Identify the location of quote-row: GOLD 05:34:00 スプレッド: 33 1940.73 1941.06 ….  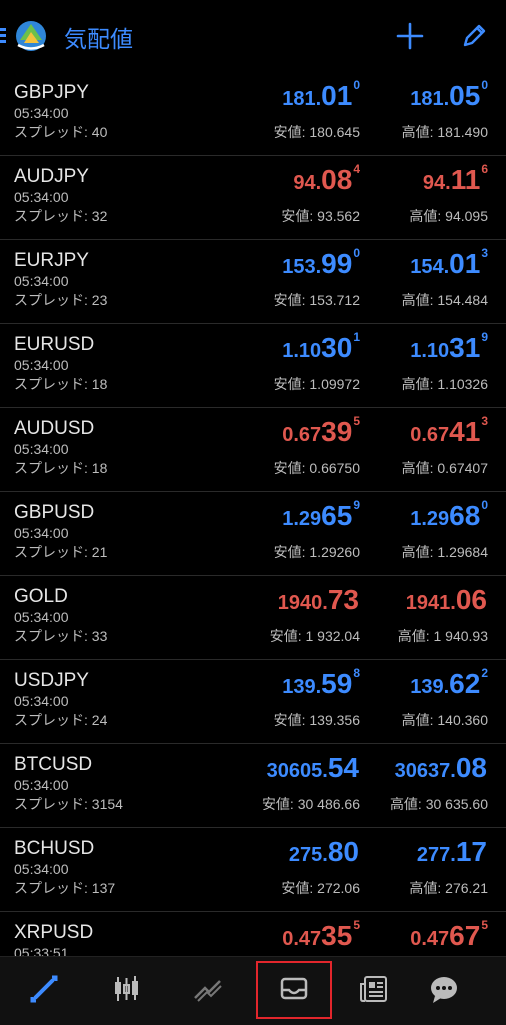
(253, 618).